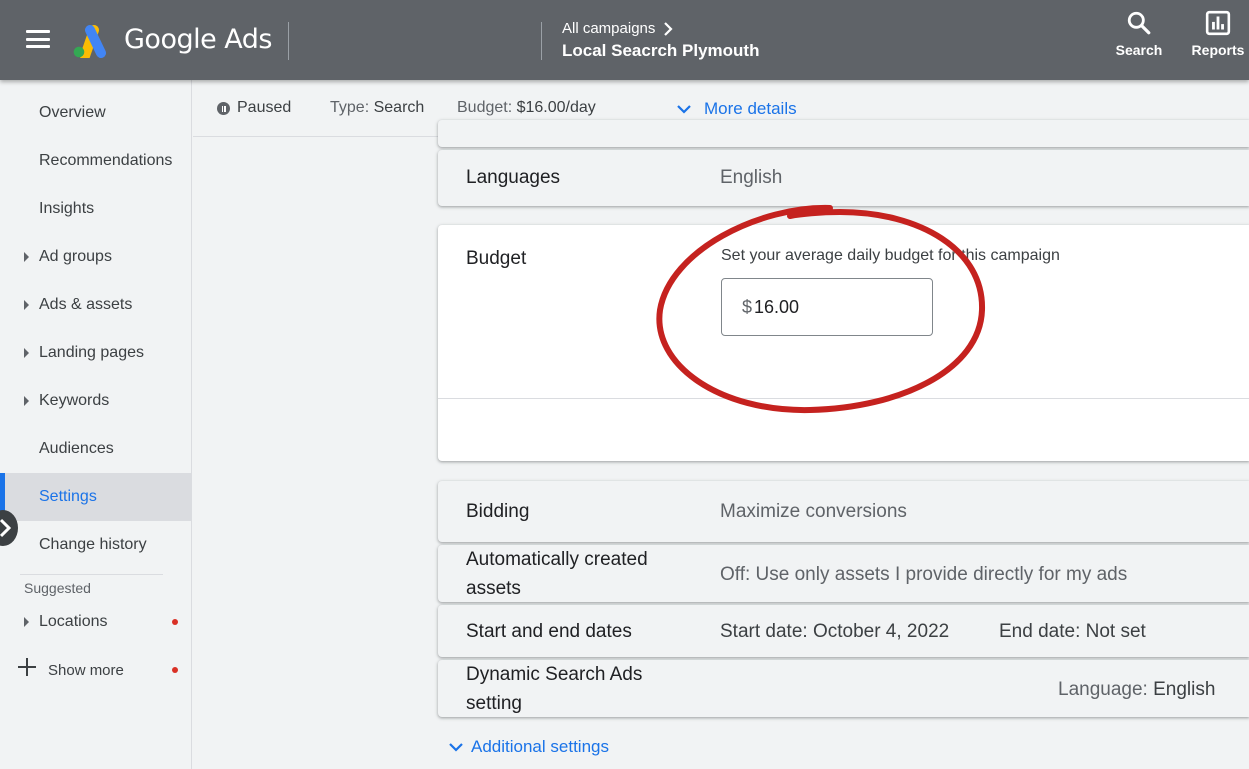 This screenshot has height=769, width=1249. What do you see at coordinates (57, 588) in the screenshot?
I see `suggested-heading: Suggested` at bounding box center [57, 588].